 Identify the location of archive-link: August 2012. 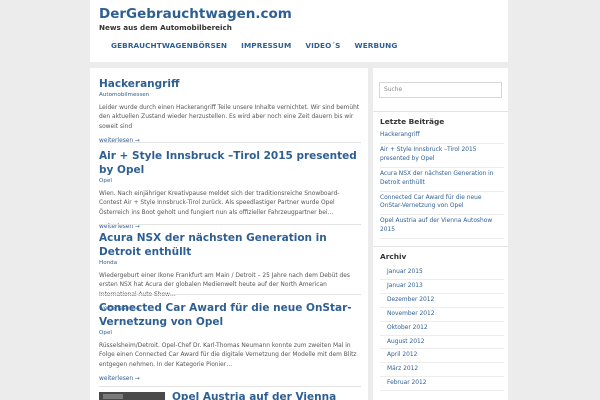
(442, 343).